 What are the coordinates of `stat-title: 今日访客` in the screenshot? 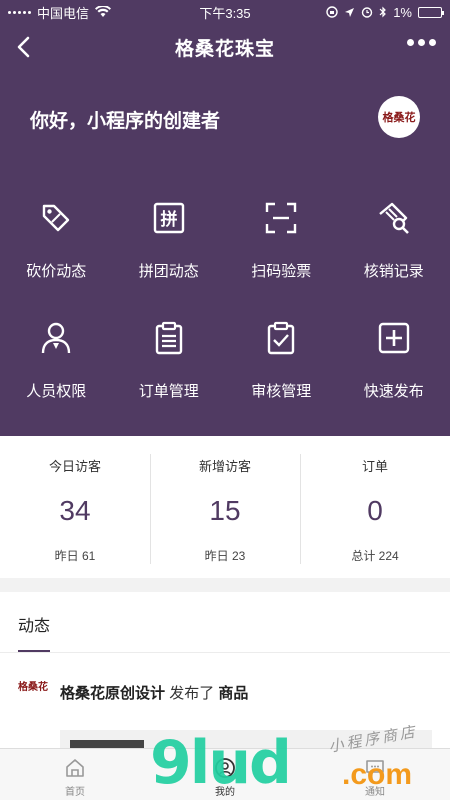 It's located at (74, 466).